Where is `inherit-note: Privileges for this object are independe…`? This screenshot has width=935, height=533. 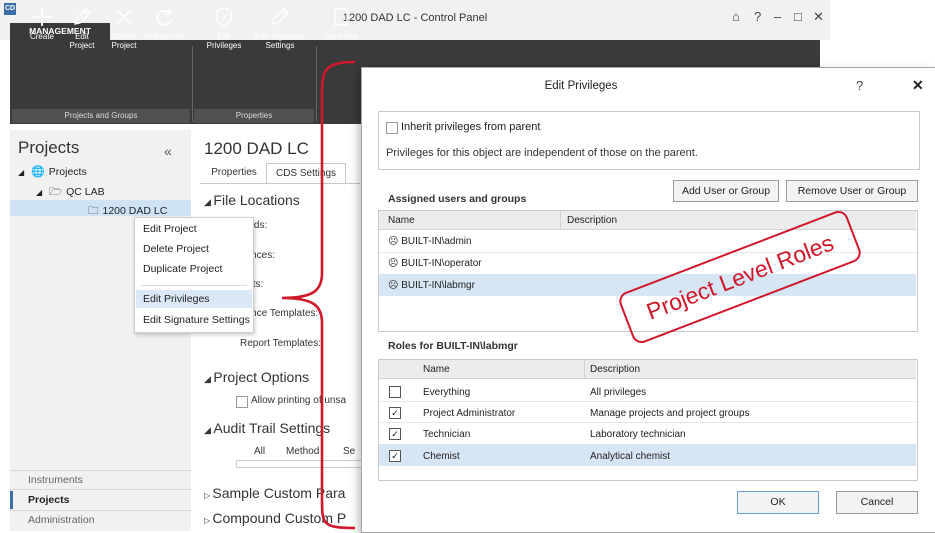
inherit-note: Privileges for this object are independe… is located at coordinates (542, 153).